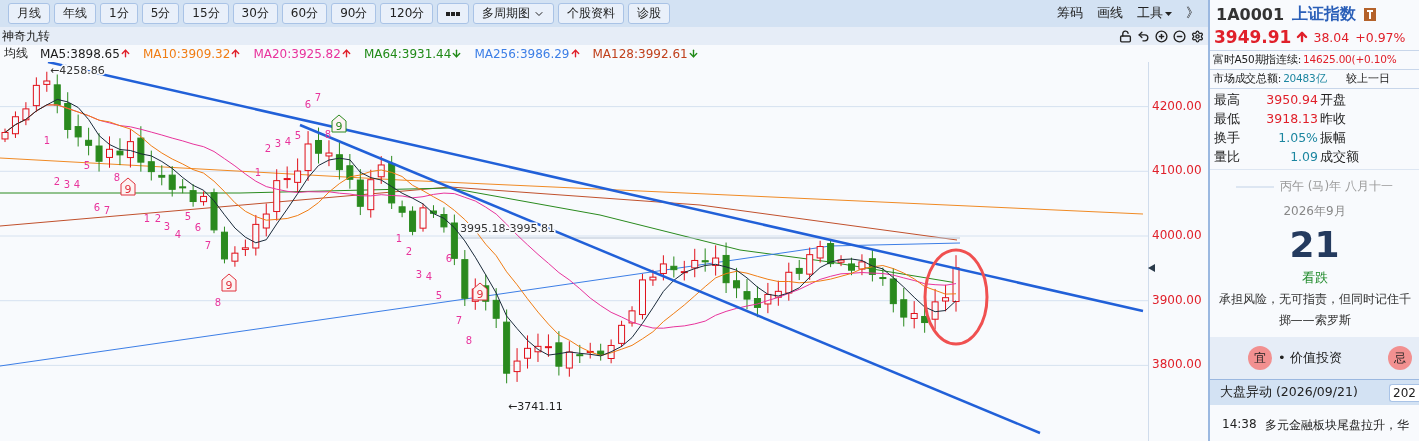 This screenshot has width=1419, height=441. What do you see at coordinates (1297, 138) in the screenshot?
I see `stat-value: 1.05%` at bounding box center [1297, 138].